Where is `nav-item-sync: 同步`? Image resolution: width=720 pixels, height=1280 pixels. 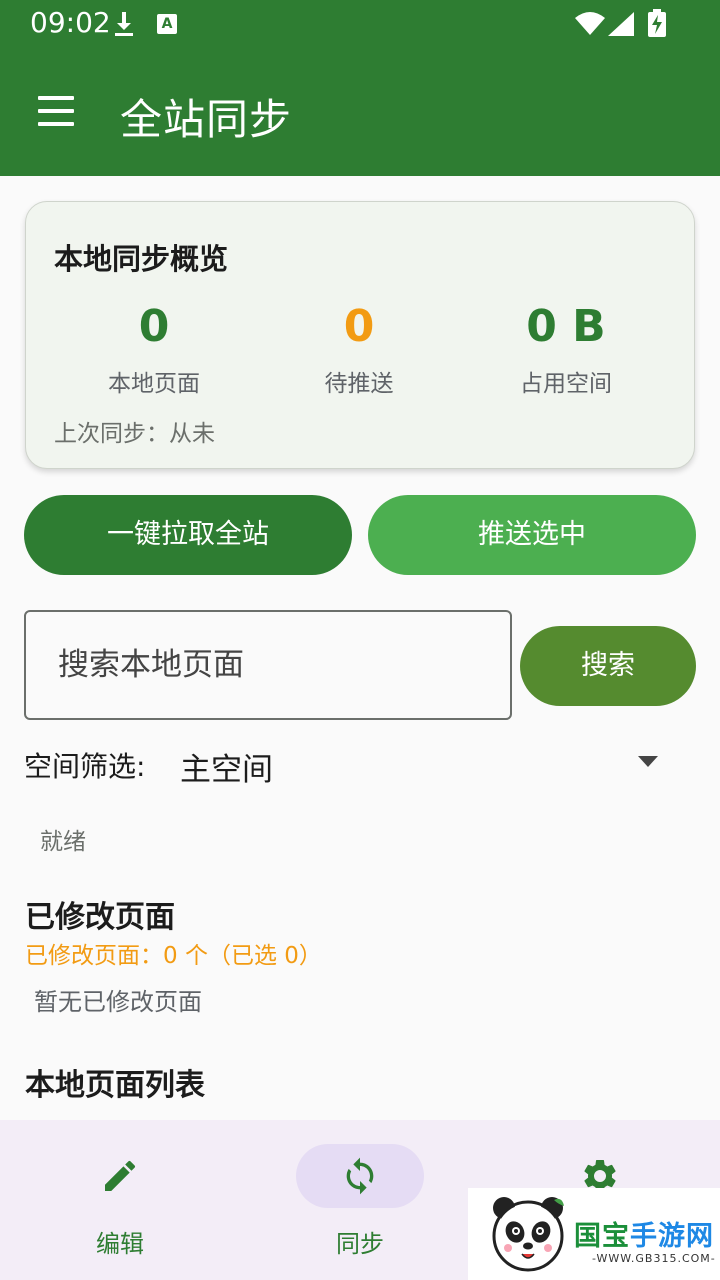
nav-item-sync: 同步 is located at coordinates (360, 1200).